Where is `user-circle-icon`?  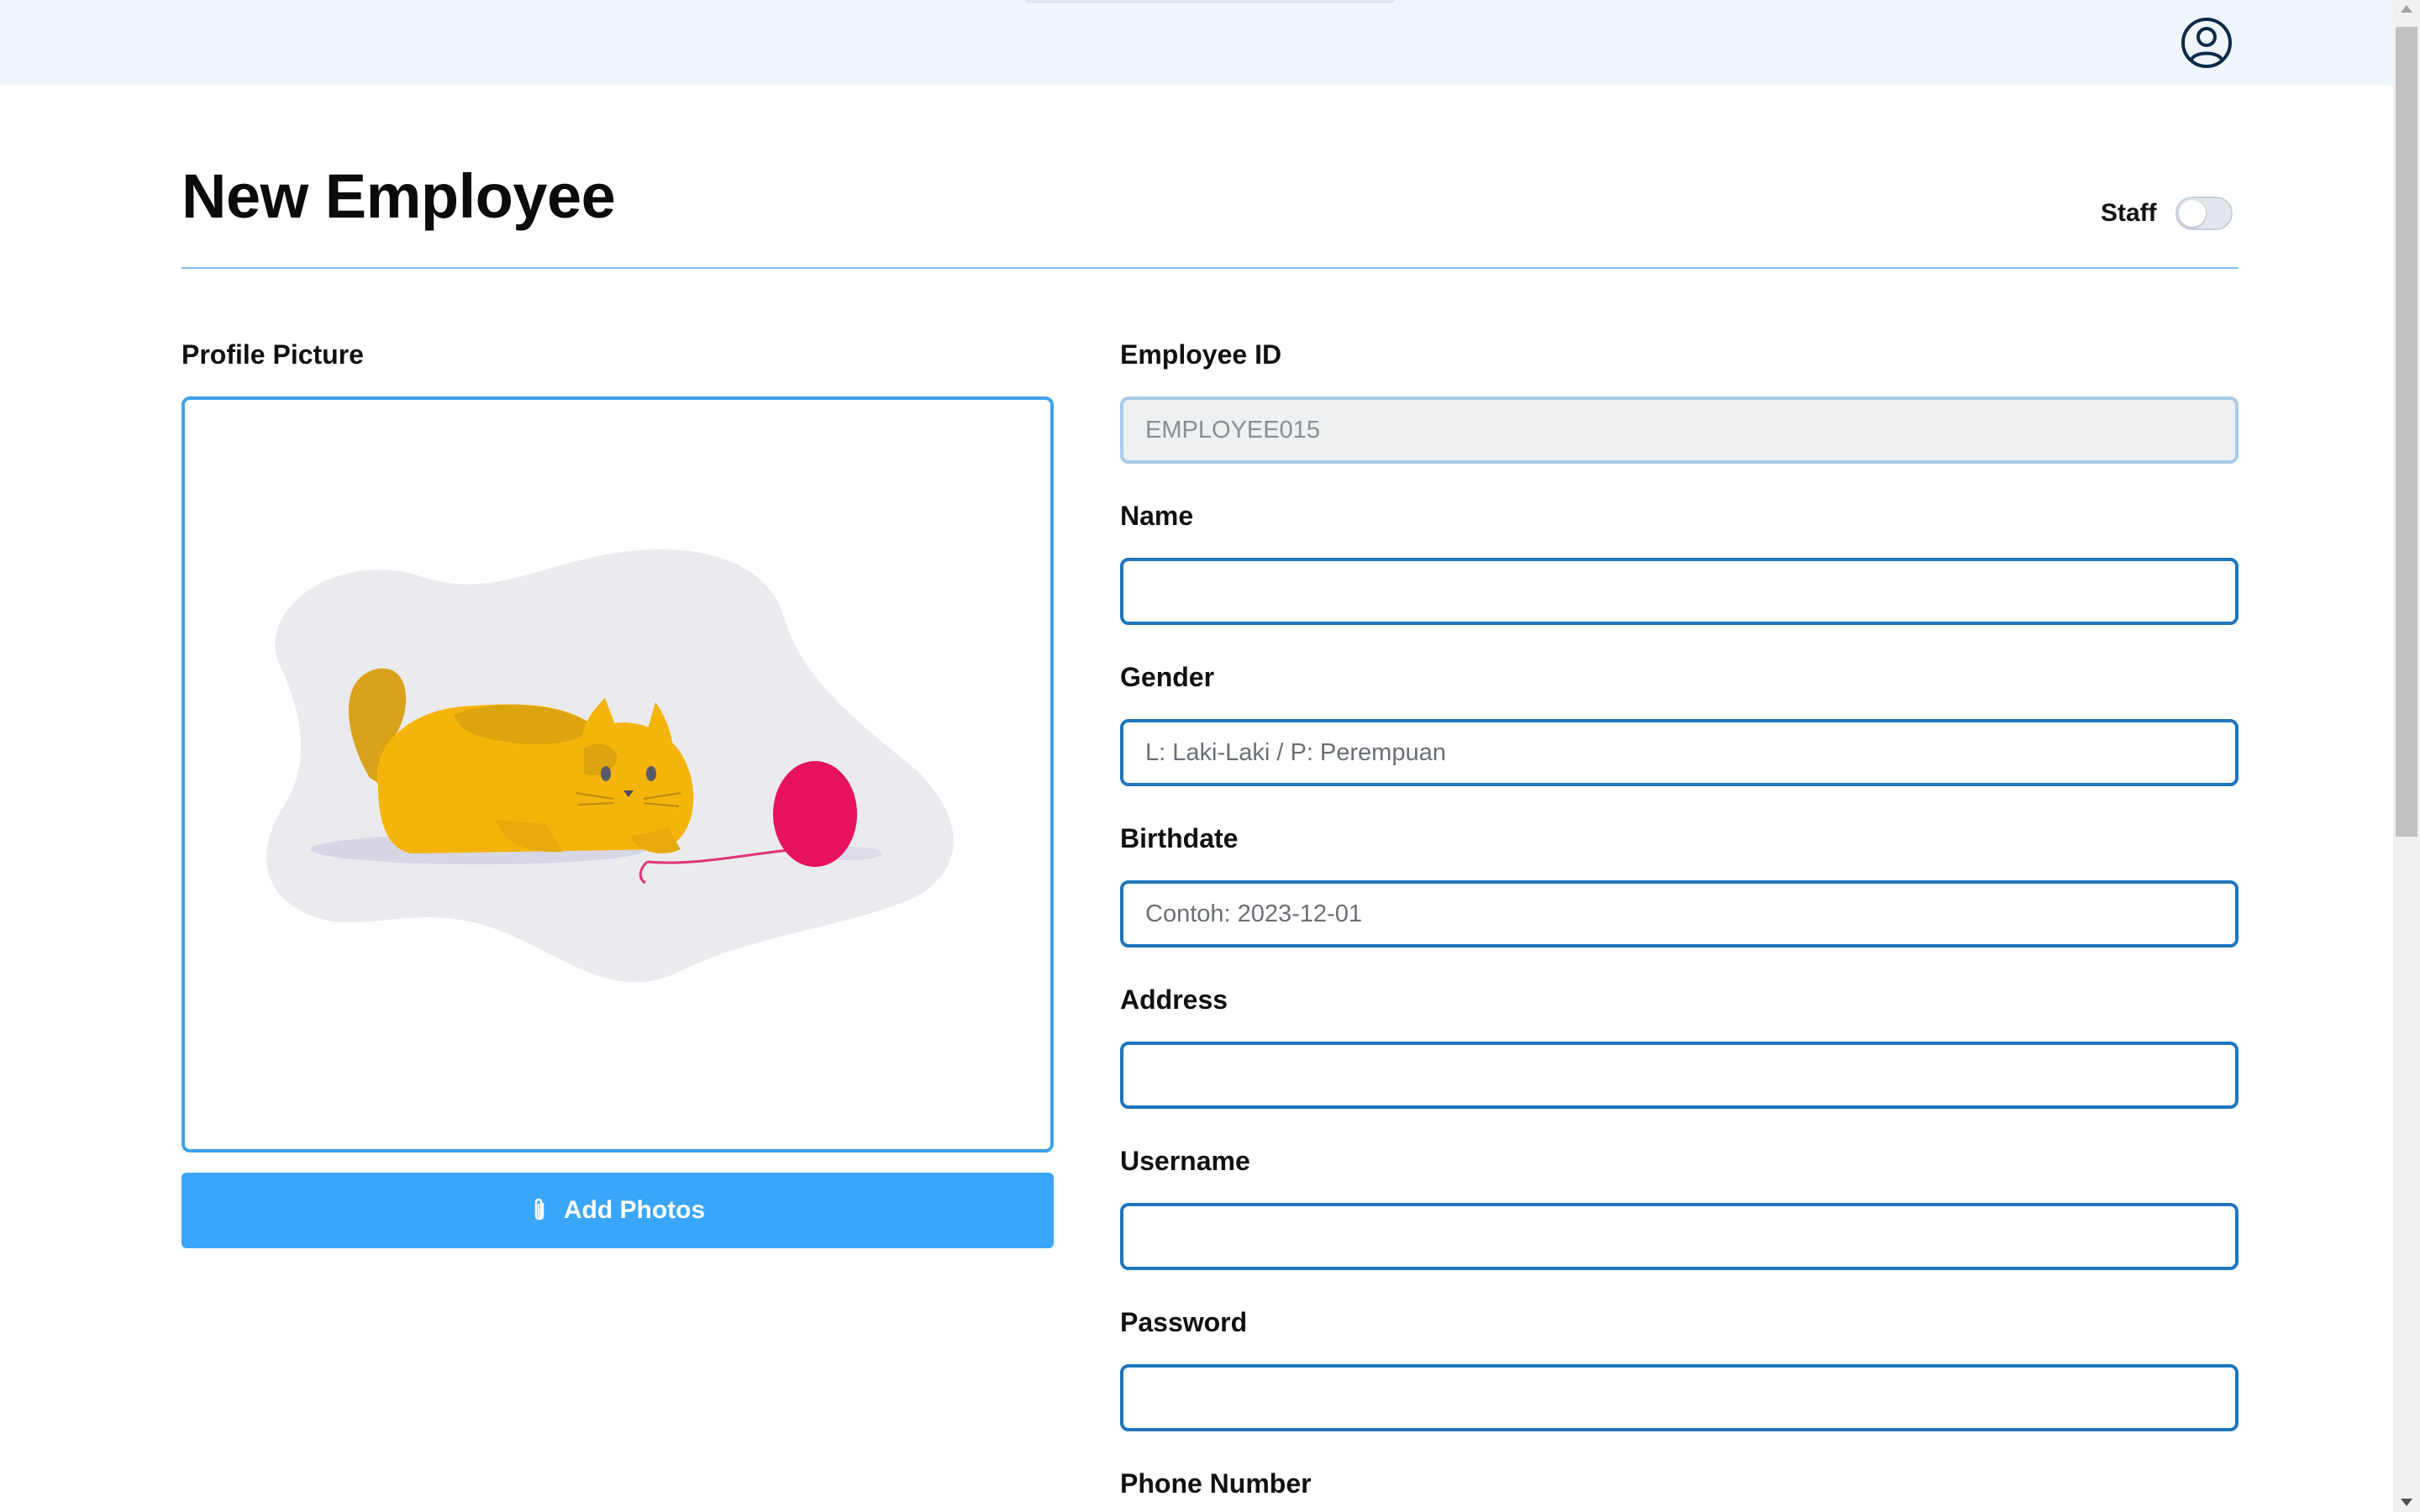
user-circle-icon is located at coordinates (2207, 43).